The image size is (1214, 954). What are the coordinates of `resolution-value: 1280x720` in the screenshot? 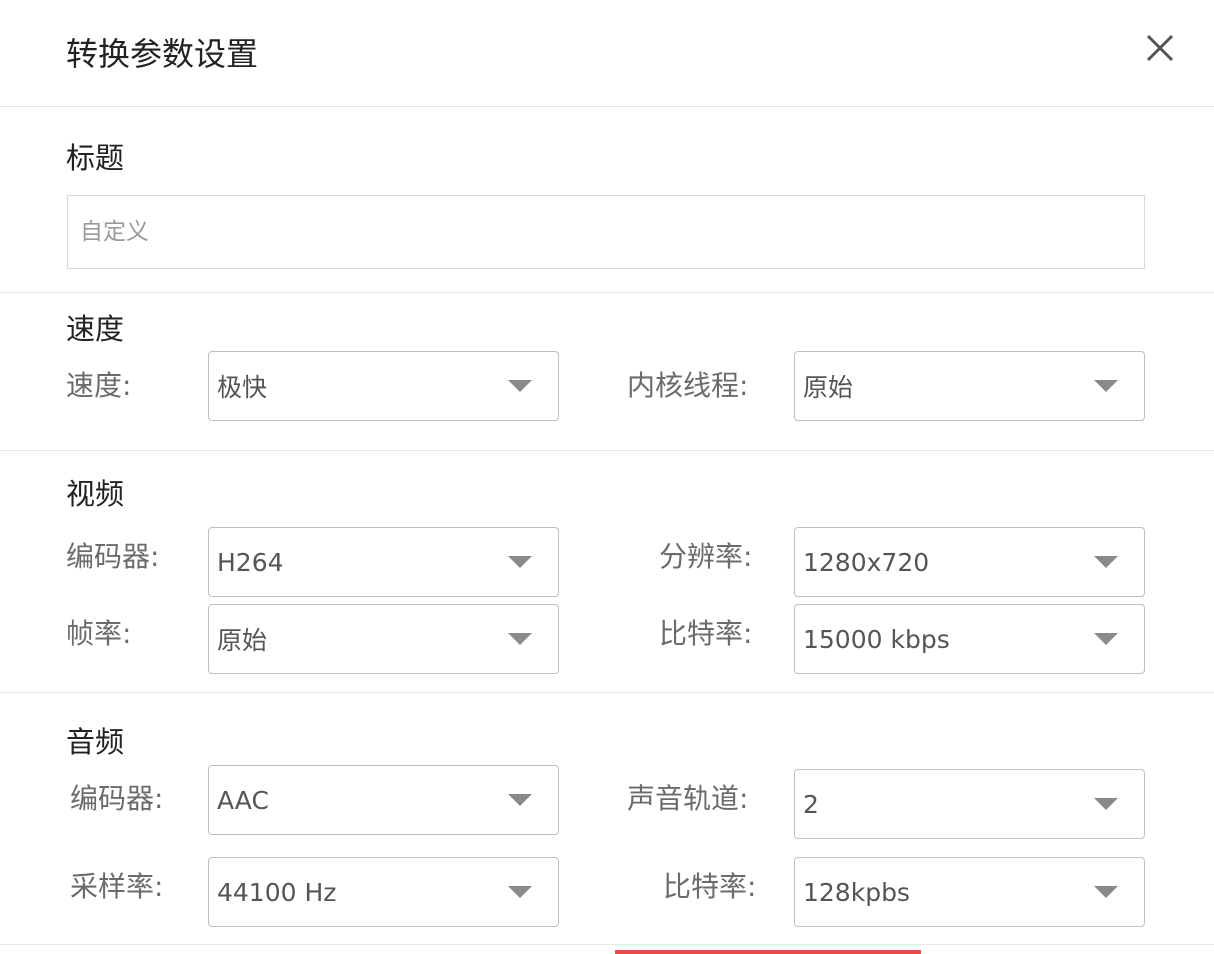 It's located at (866, 562).